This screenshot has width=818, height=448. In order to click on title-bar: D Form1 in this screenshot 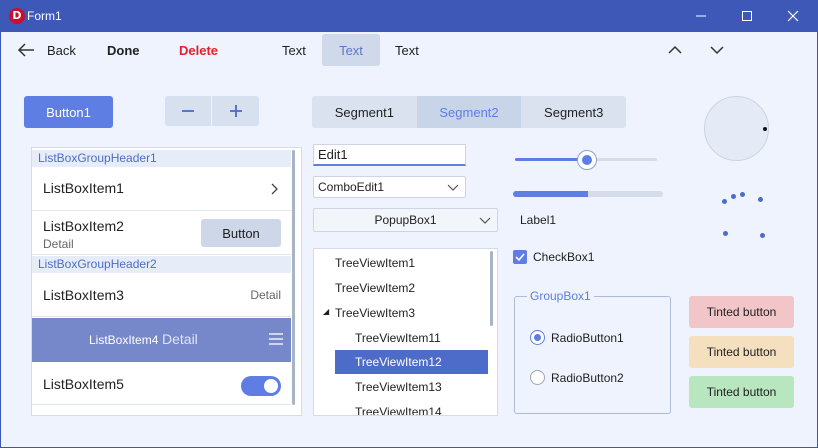, I will do `click(409, 16)`.